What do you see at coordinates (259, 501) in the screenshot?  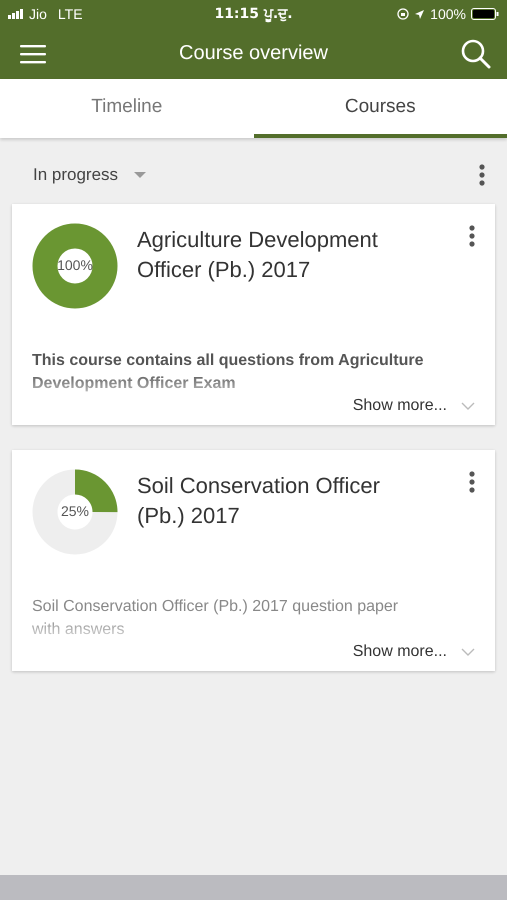 I see `course-title: Soil Conservation Officer (Pb.) 2017` at bounding box center [259, 501].